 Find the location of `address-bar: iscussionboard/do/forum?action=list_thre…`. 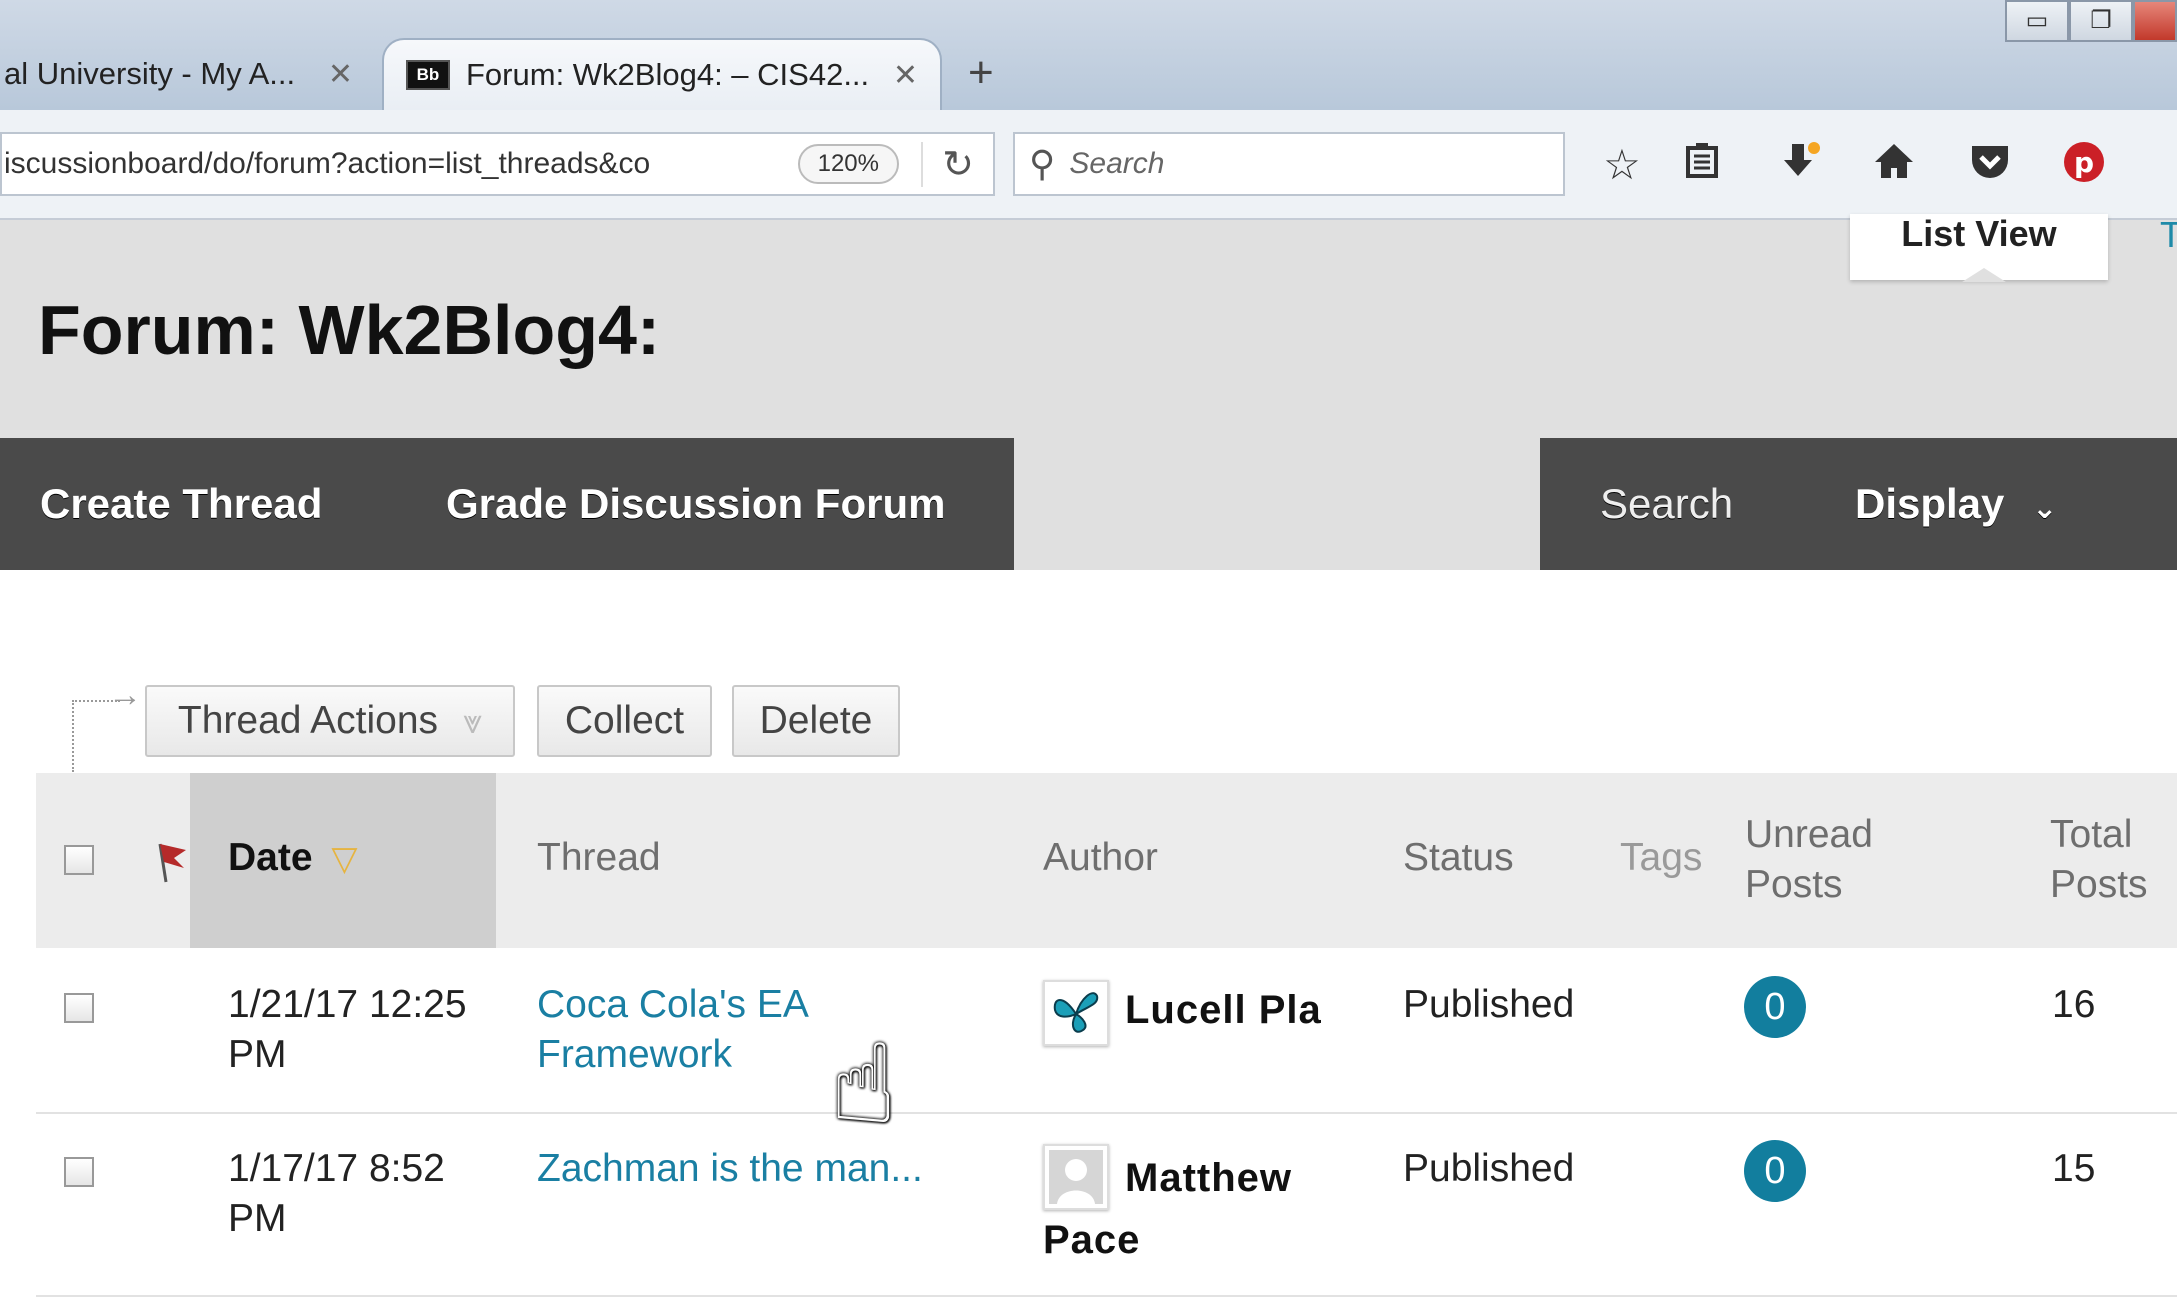

address-bar: iscussionboard/do/forum?action=list_thre… is located at coordinates (497, 164).